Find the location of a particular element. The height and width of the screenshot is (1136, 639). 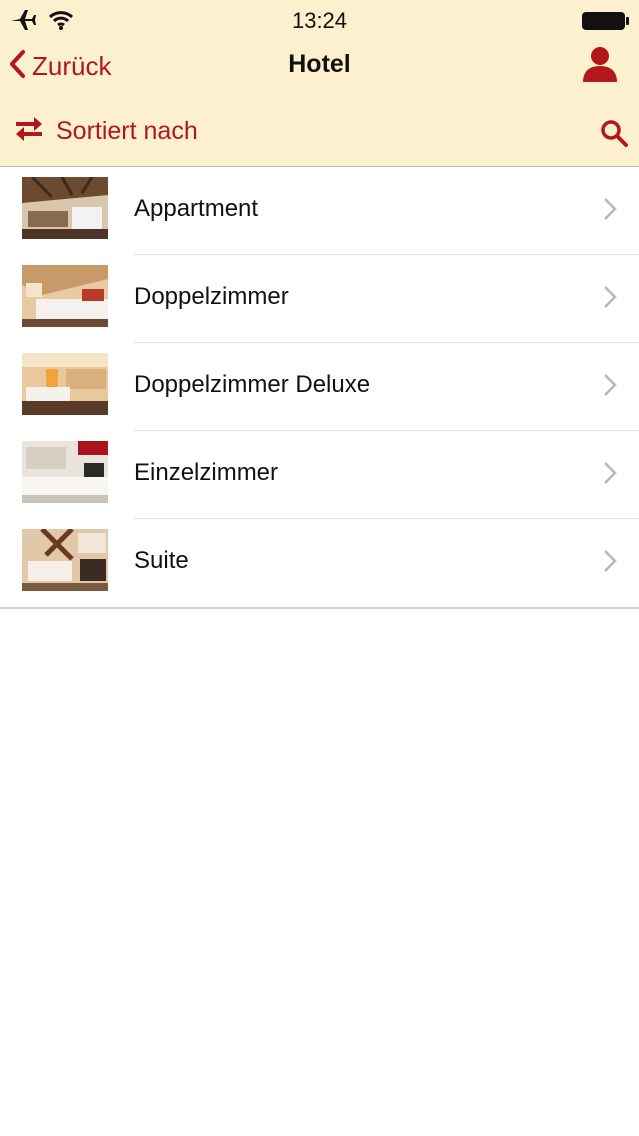

sort-toolbar: Sortiert nach is located at coordinates (319, 133).